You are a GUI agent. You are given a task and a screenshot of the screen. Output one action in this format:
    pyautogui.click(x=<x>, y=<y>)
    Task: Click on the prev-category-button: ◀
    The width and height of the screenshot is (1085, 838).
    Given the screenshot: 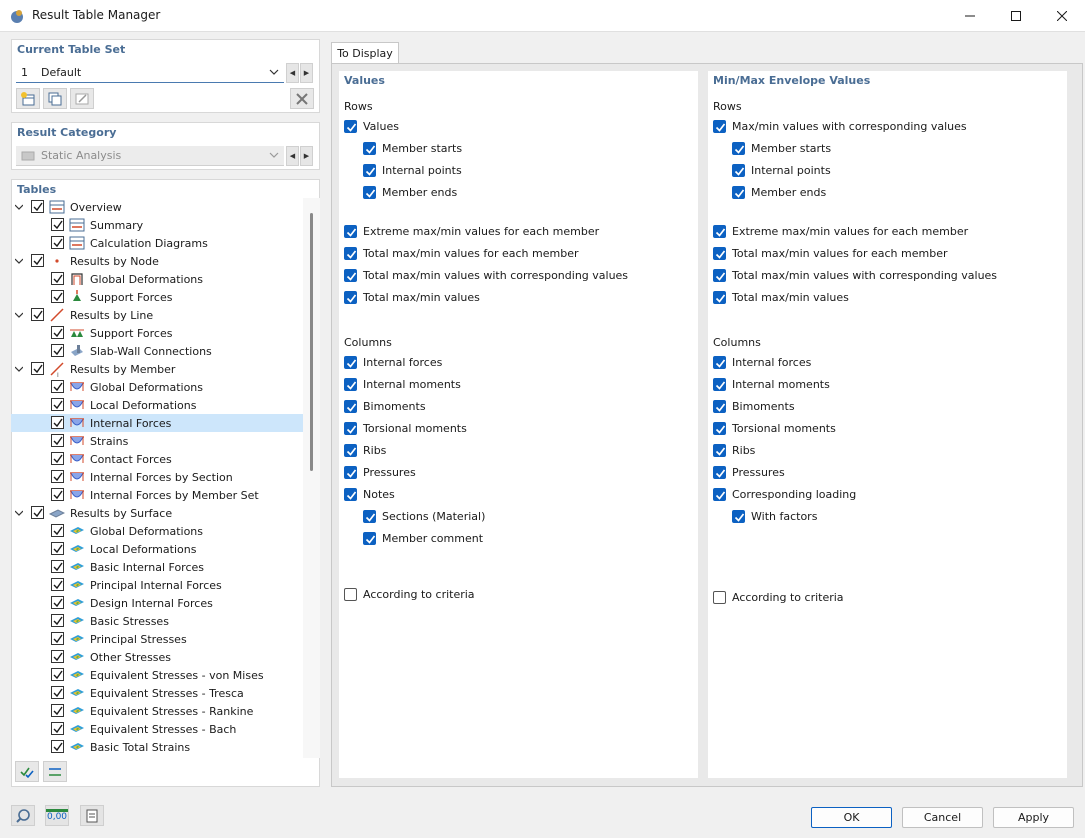 What is the action you would take?
    pyautogui.click(x=292, y=156)
    